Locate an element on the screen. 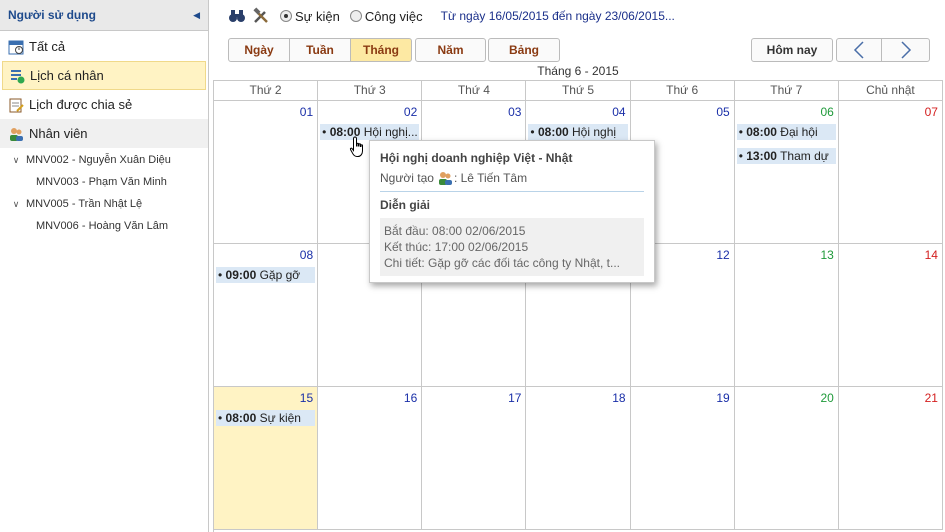  day-cell: 01 is located at coordinates (266, 172).